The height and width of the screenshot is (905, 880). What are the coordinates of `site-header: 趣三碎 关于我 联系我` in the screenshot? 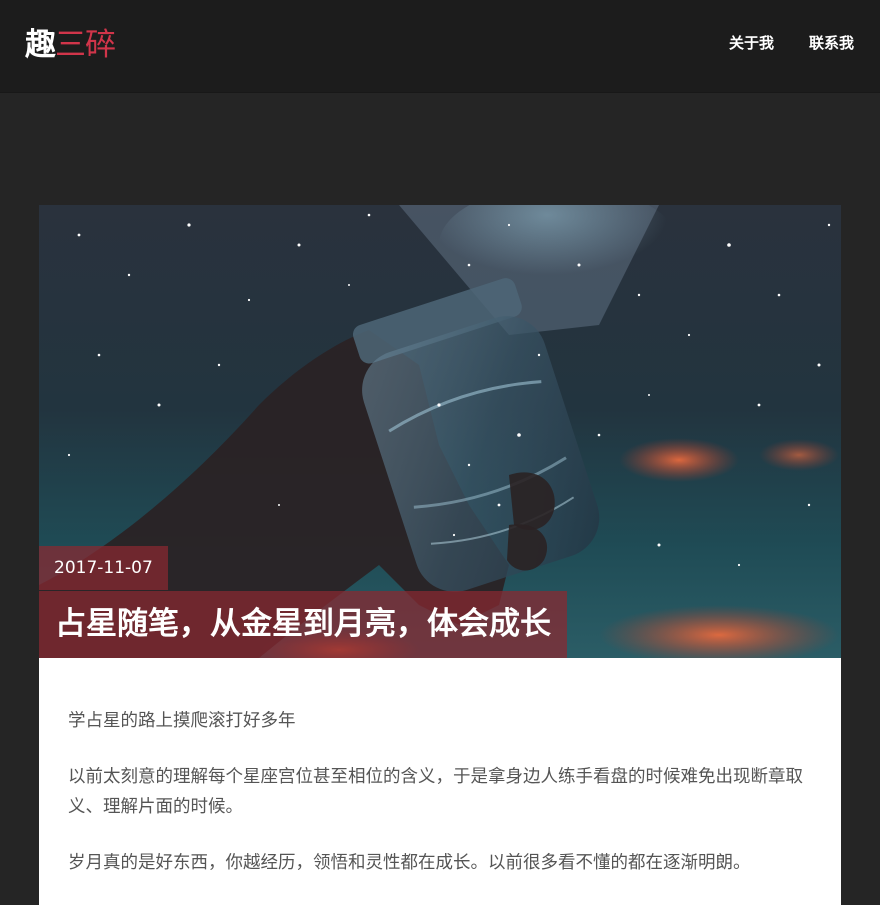 It's located at (440, 46).